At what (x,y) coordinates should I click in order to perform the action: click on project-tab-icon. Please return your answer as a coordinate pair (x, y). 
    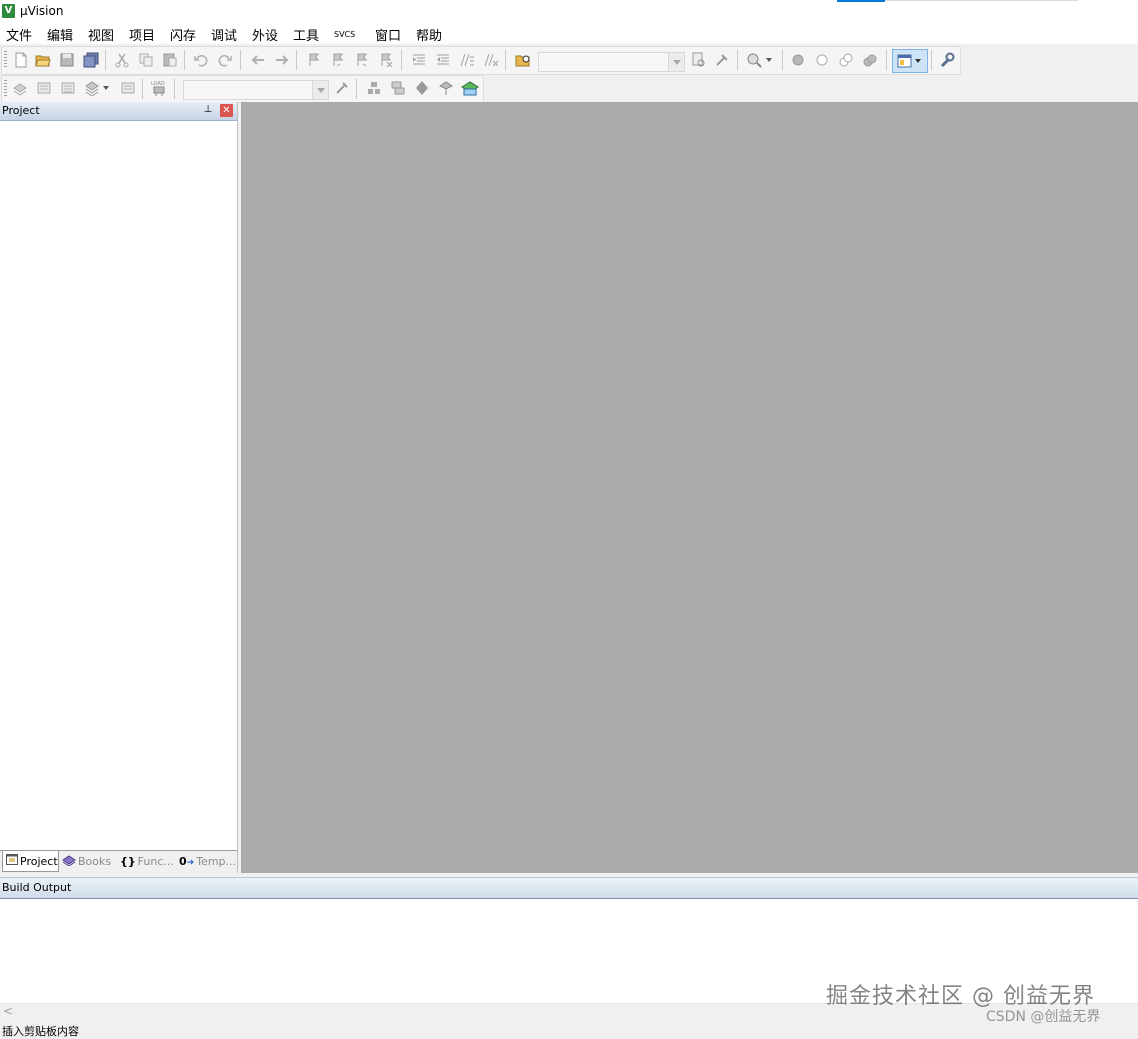
    Looking at the image, I should click on (12, 861).